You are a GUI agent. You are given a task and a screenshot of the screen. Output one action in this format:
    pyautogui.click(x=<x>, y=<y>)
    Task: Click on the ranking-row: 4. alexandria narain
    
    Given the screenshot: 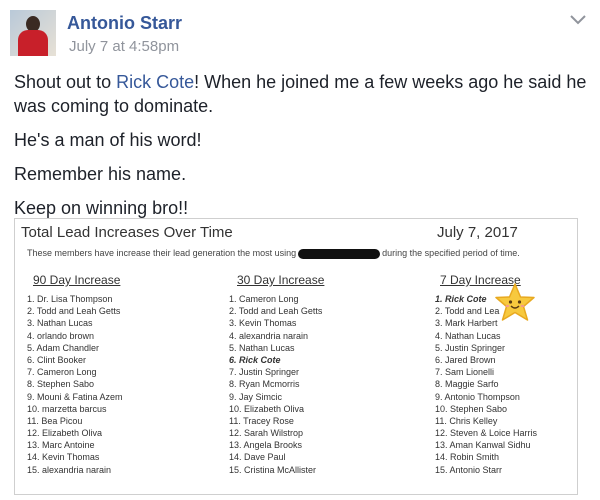 What is the action you would take?
    pyautogui.click(x=269, y=335)
    